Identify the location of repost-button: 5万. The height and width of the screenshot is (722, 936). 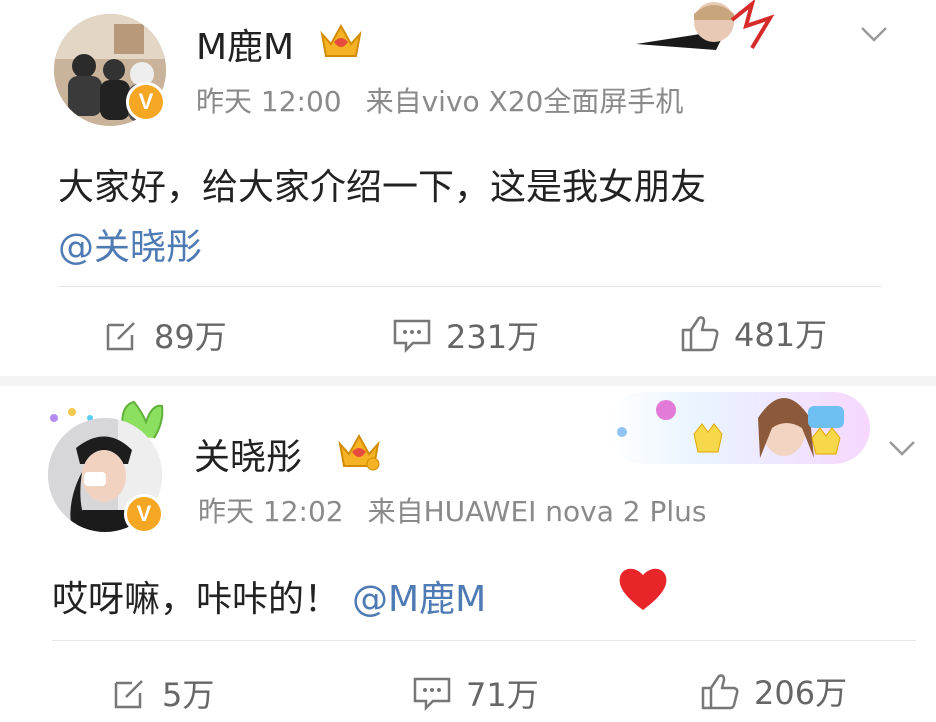
(163, 693).